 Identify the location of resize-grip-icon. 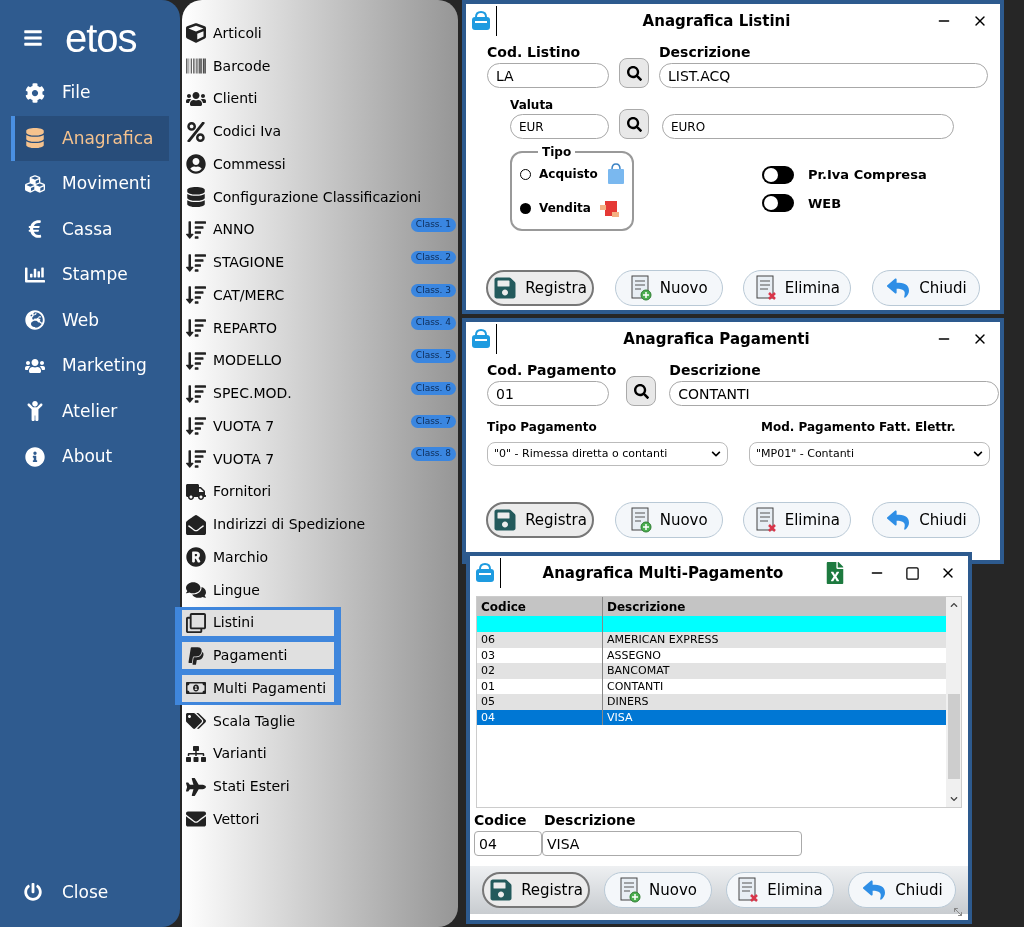
(958, 912).